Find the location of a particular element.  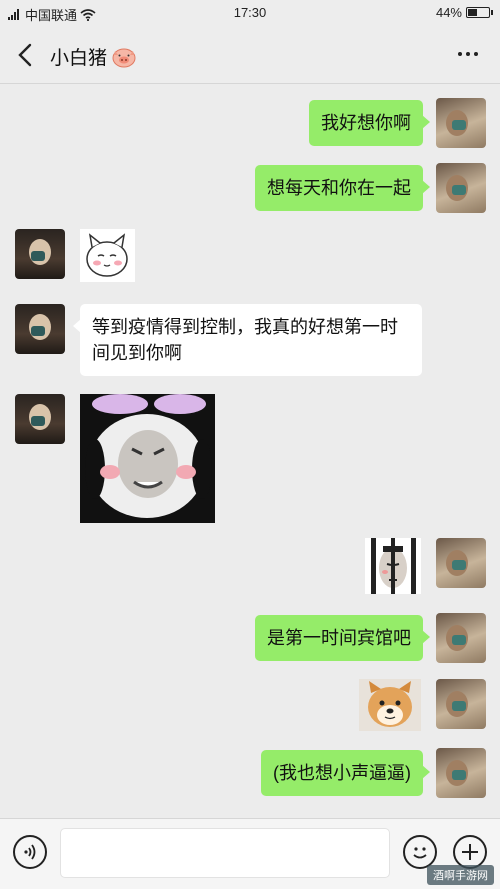

message-bubble-sent: 想每天和你在一起 is located at coordinates (342, 188).